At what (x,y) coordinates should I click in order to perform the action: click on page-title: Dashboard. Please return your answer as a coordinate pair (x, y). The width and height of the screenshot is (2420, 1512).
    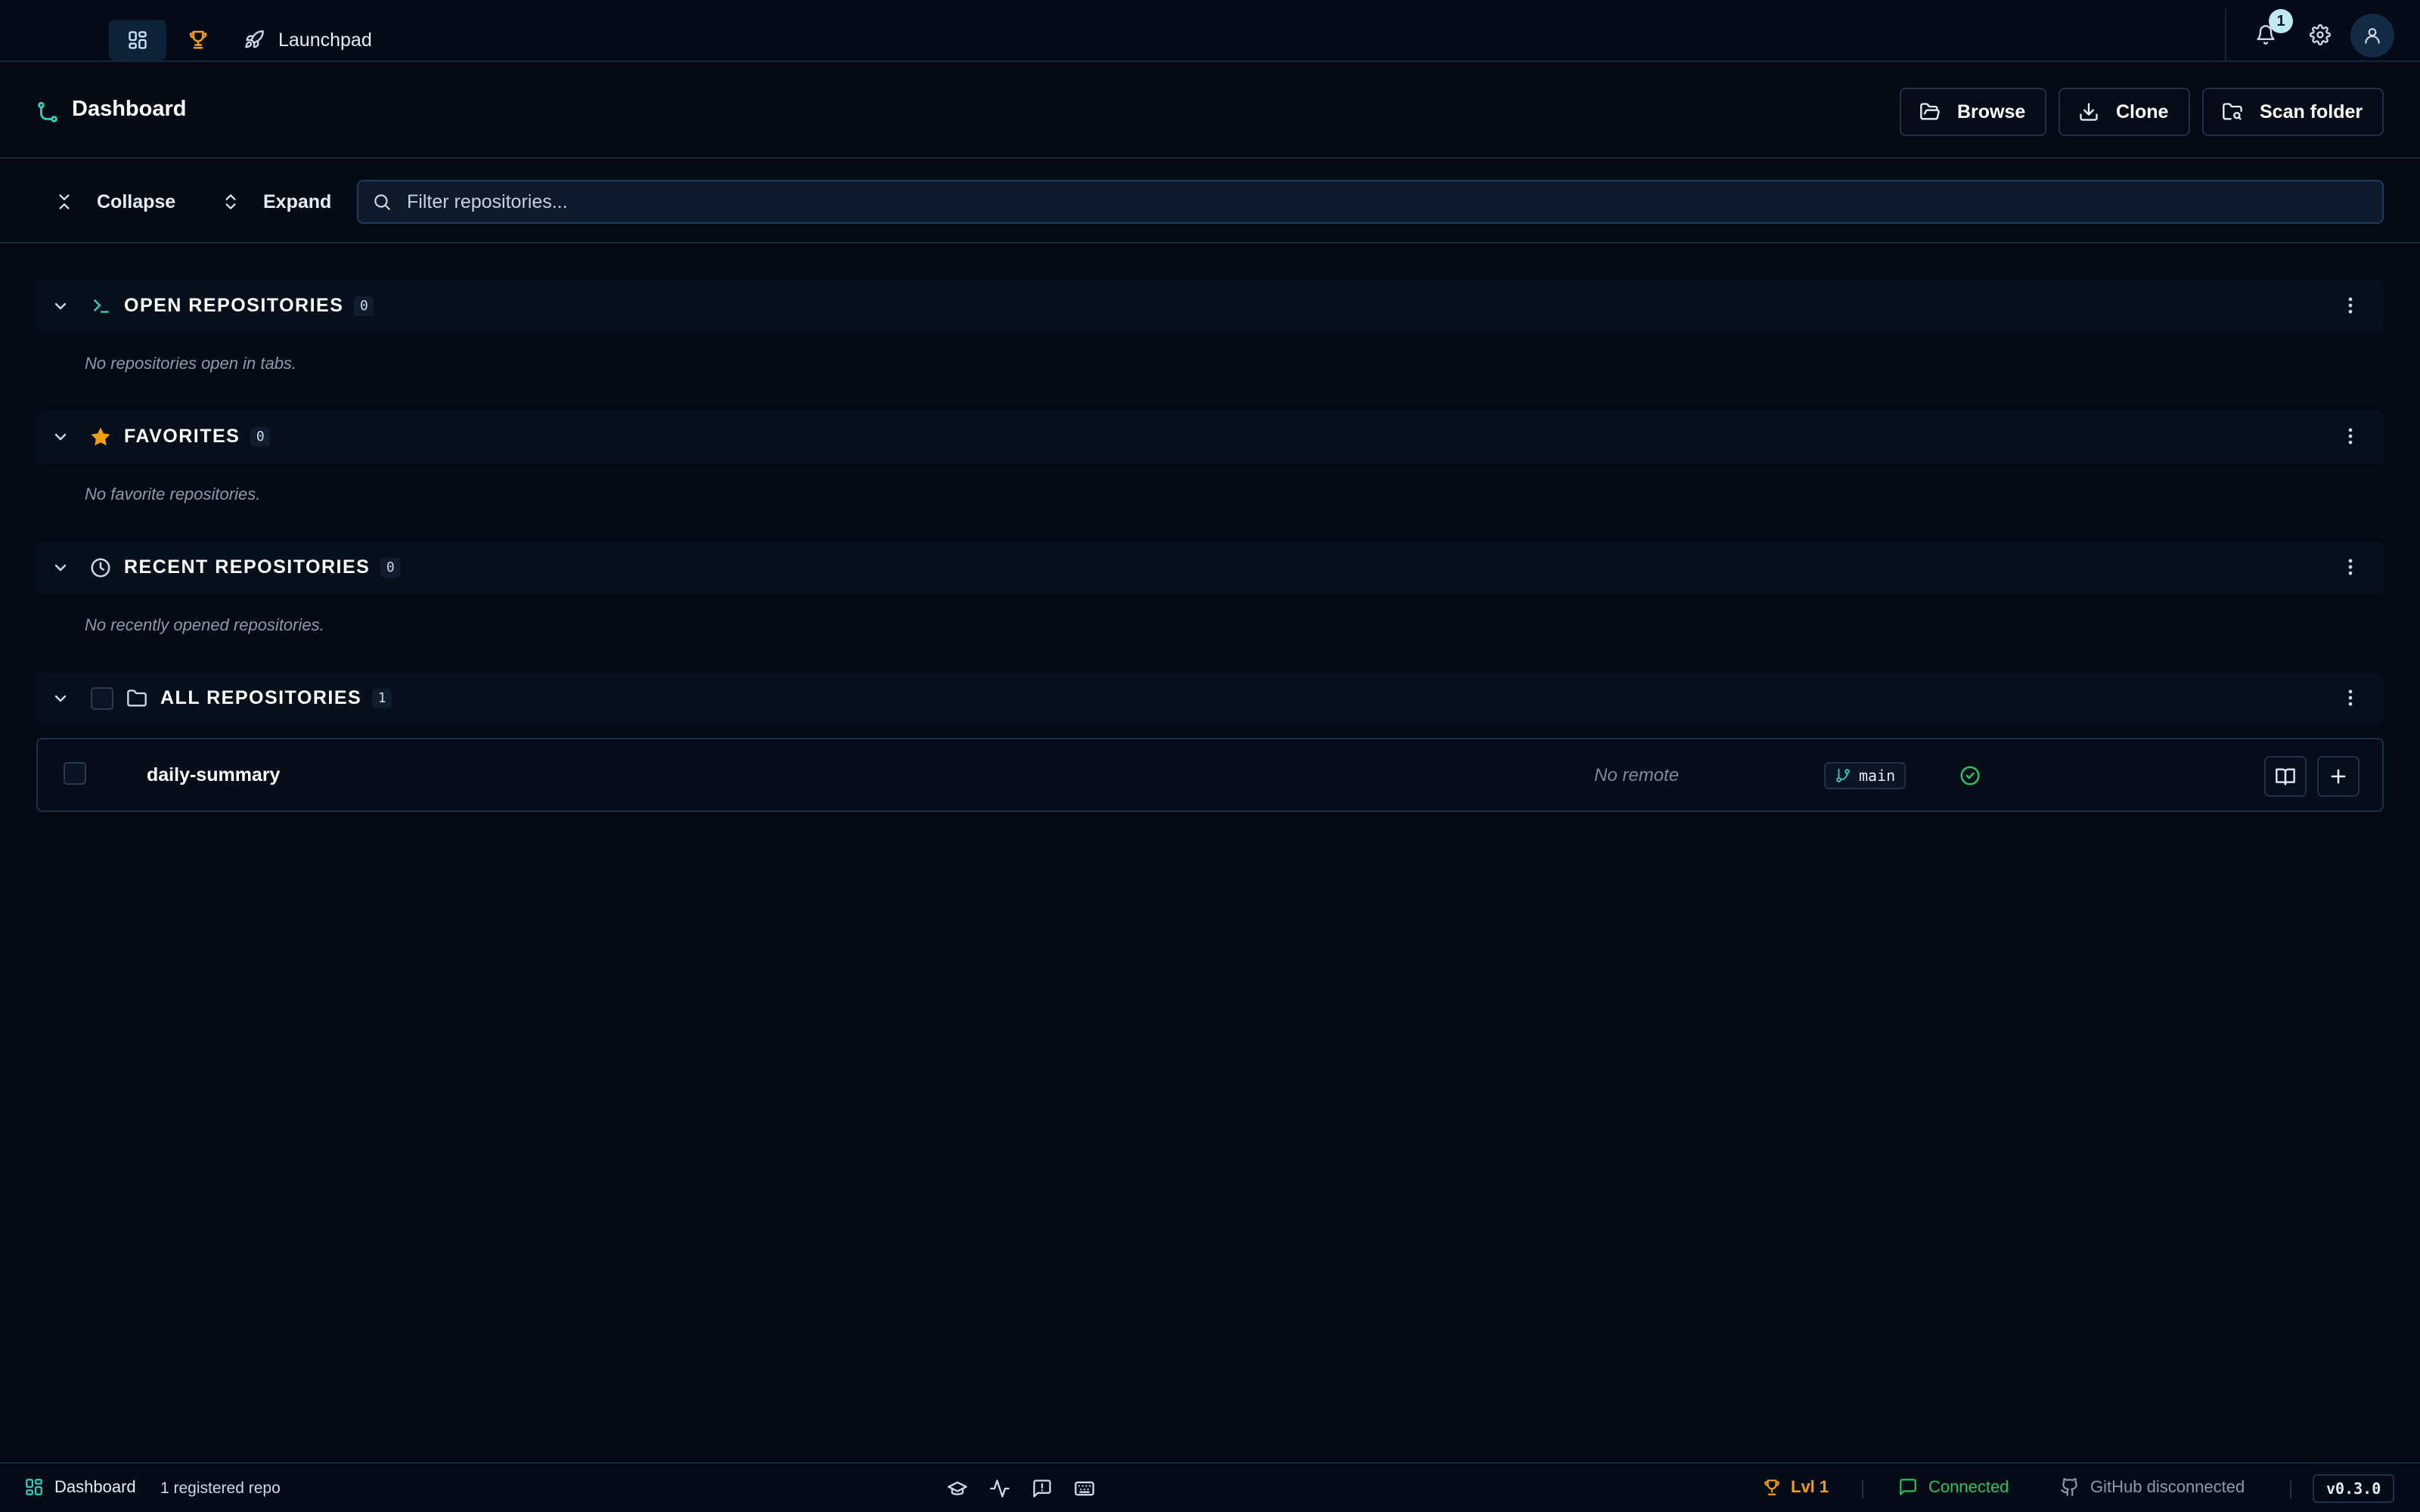
    Looking at the image, I should click on (129, 109).